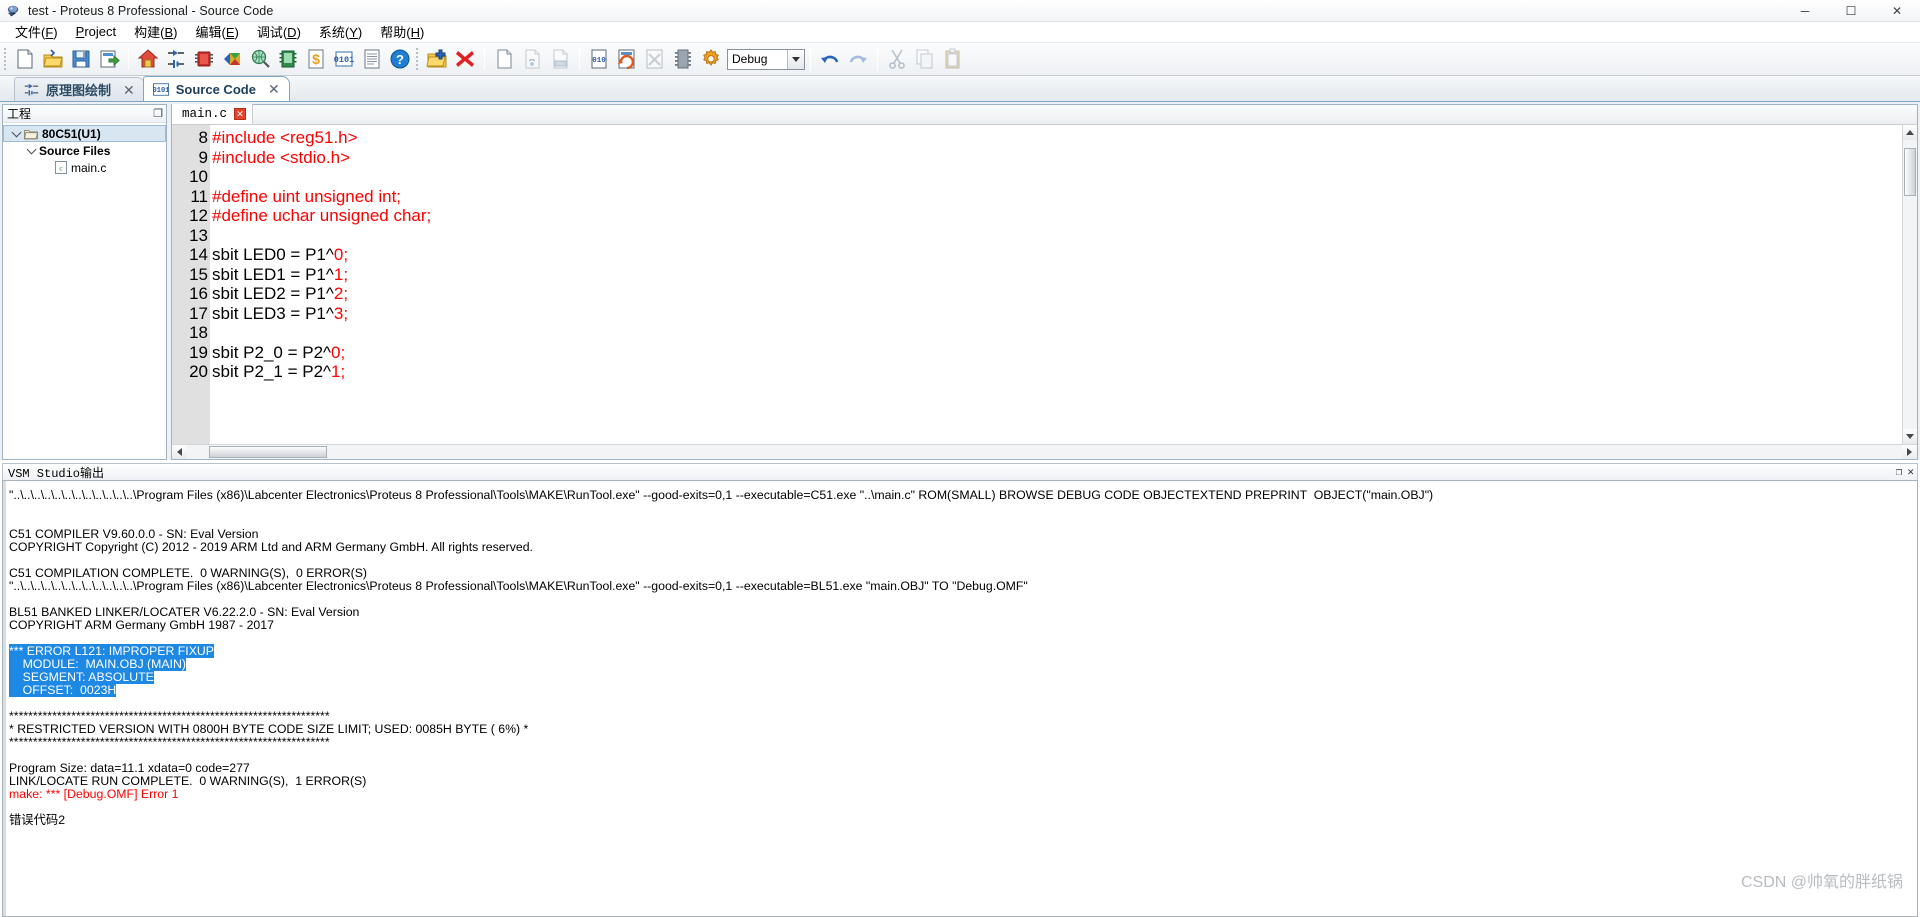 Image resolution: width=1920 pixels, height=917 pixels. What do you see at coordinates (1057, 216) in the screenshot?
I see `code-line: #define uchar unsigned char;` at bounding box center [1057, 216].